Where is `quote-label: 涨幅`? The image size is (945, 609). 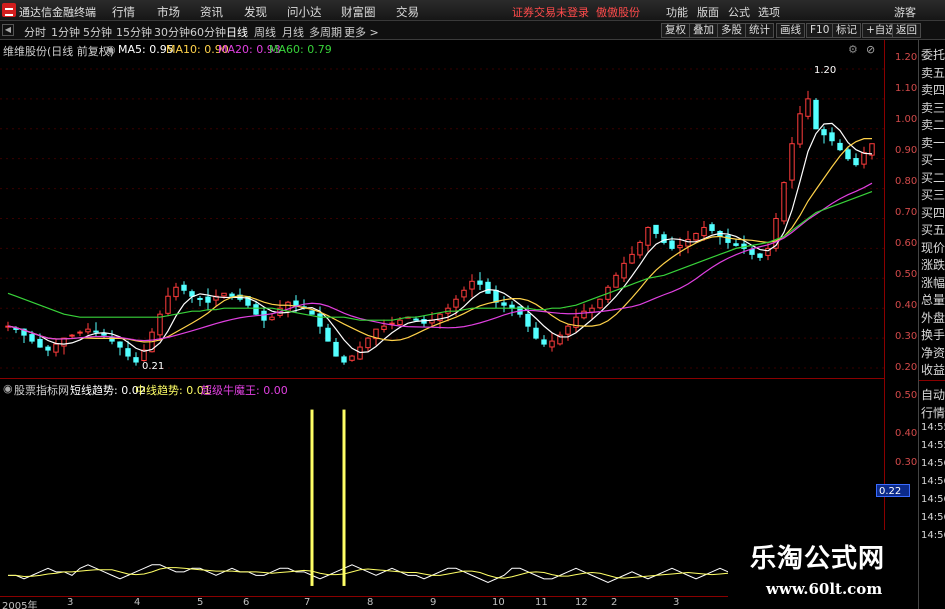 quote-label: 涨幅 is located at coordinates (933, 282).